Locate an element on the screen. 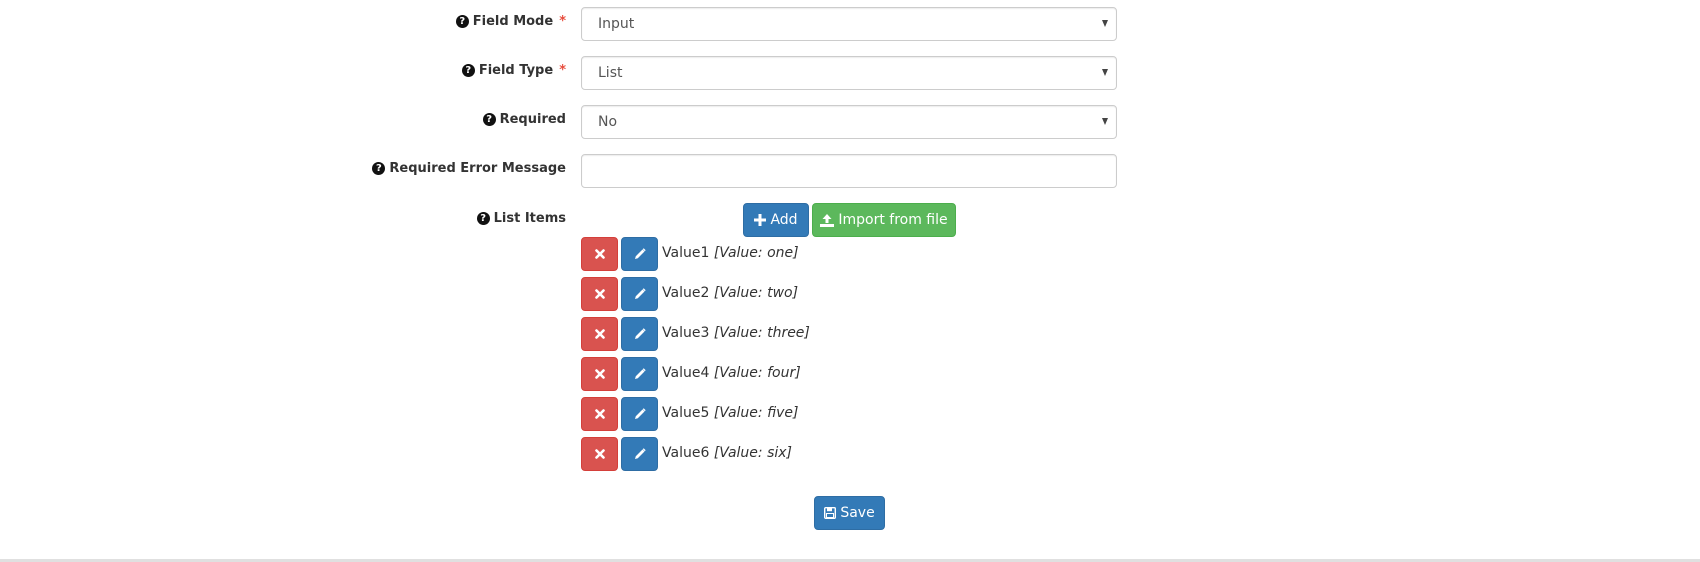 This screenshot has width=1700, height=562. list-item-text: Value4 [Value: four] is located at coordinates (731, 373).